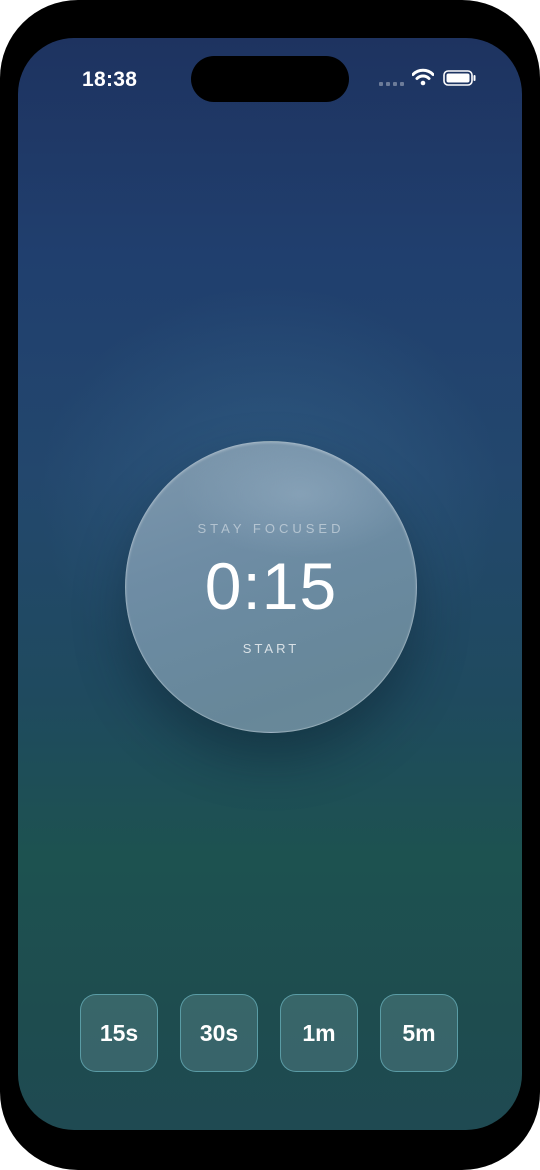 Image resolution: width=540 pixels, height=1170 pixels. I want to click on preset-5m-button: 5m, so click(419, 1033).